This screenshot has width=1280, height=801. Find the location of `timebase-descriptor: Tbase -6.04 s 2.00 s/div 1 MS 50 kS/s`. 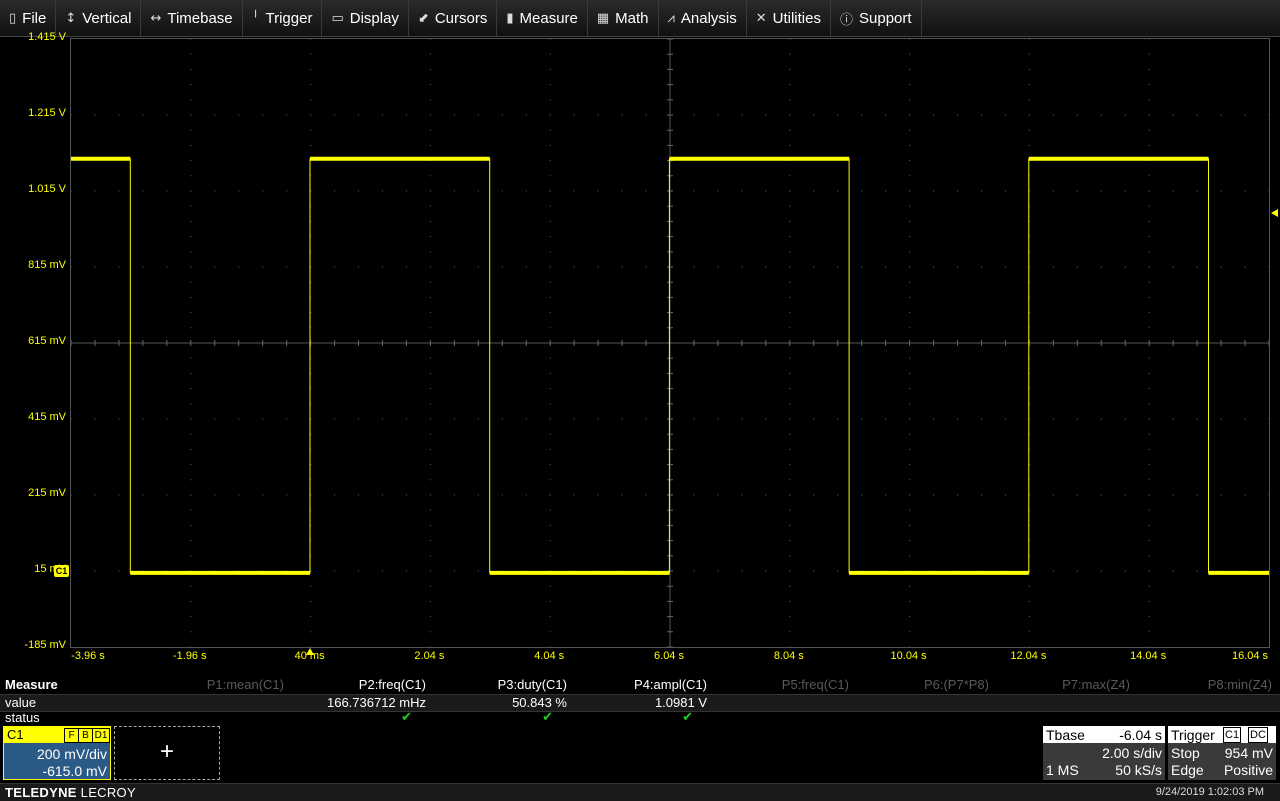

timebase-descriptor: Tbase -6.04 s 2.00 s/div 1 MS 50 kS/s is located at coordinates (1104, 753).